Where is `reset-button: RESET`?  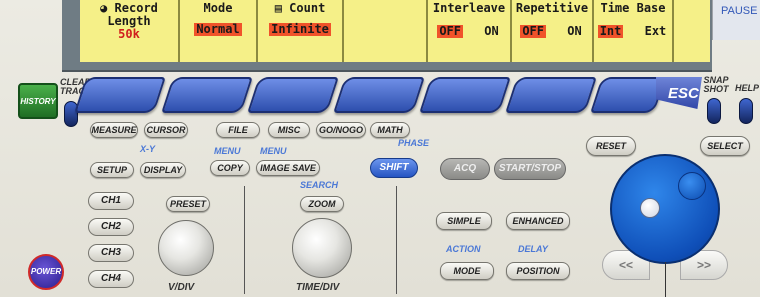 reset-button: RESET is located at coordinates (611, 146).